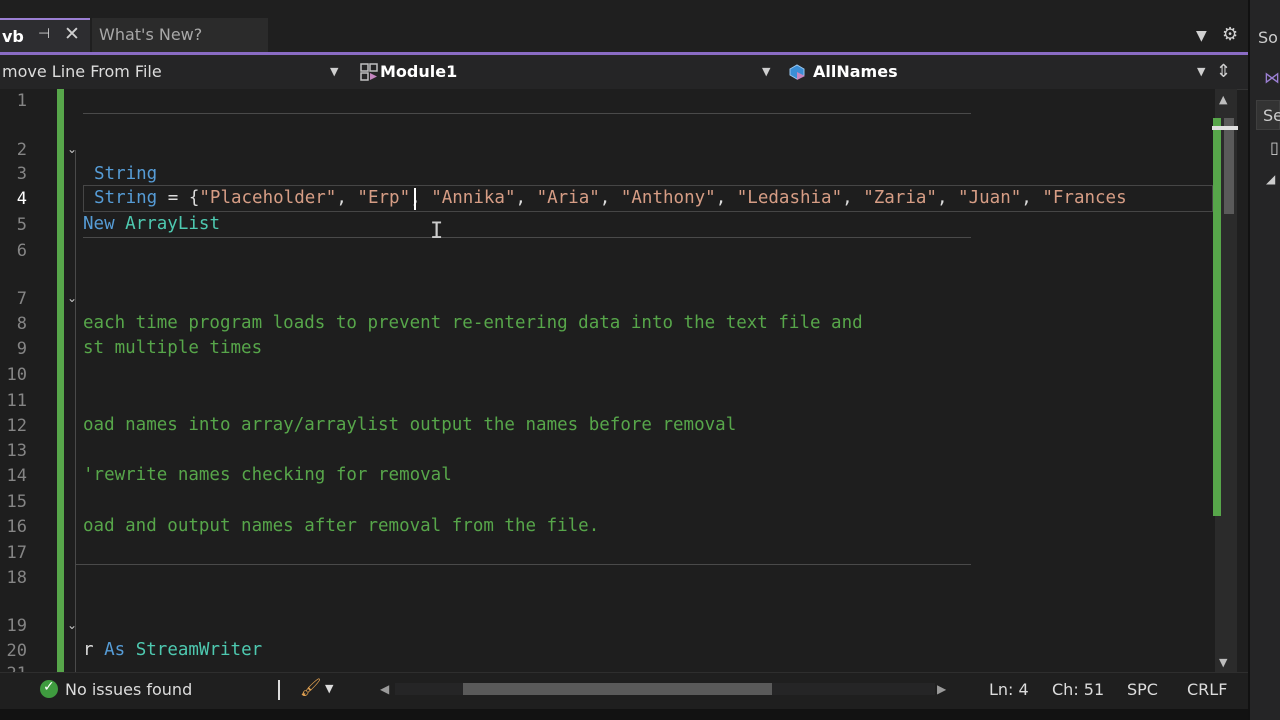 This screenshot has height=720, width=1280. Describe the element at coordinates (16, 451) in the screenshot. I see `line-number: 13` at that location.